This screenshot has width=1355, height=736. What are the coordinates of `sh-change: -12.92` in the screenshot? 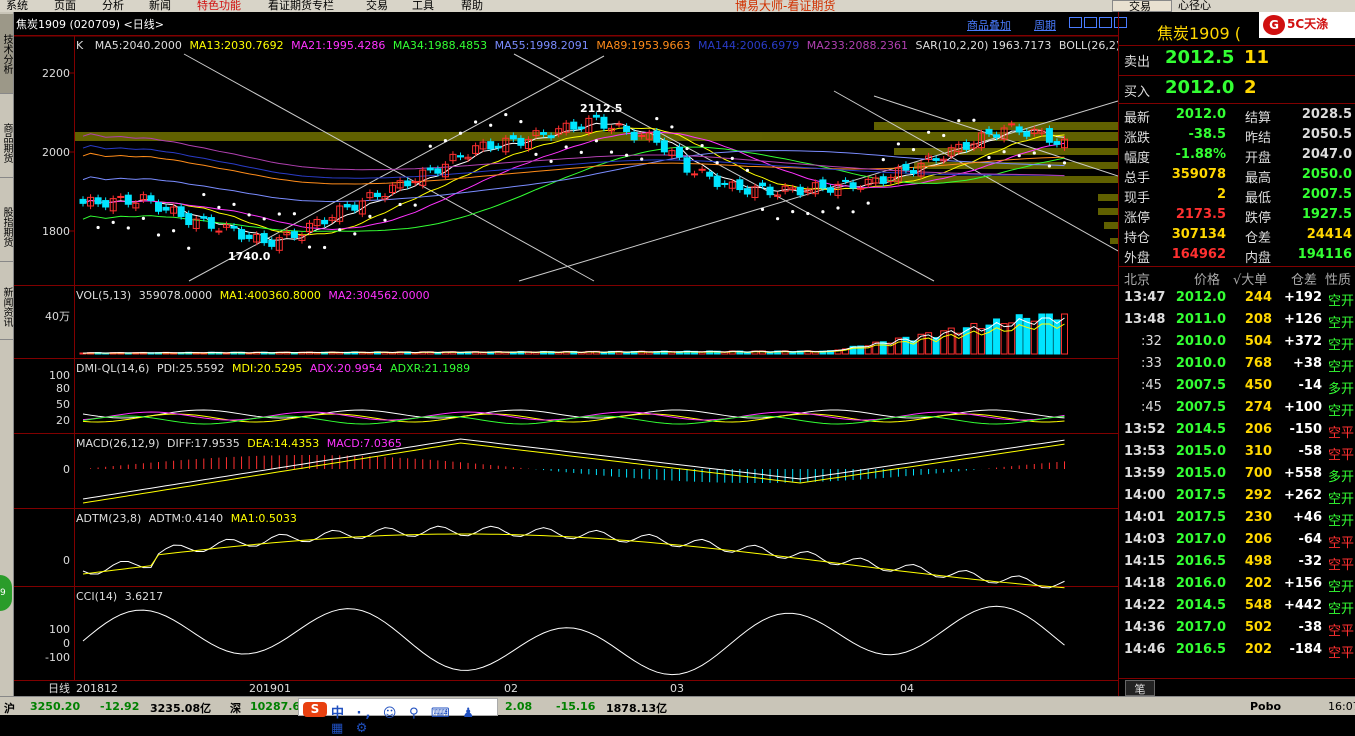 It's located at (120, 706).